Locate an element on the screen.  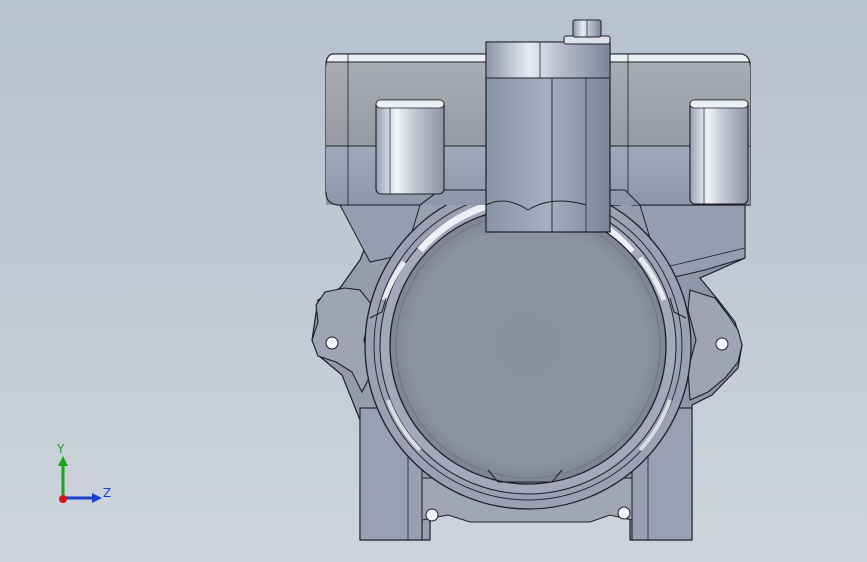
y-axis-label: Y is located at coordinates (61, 449).